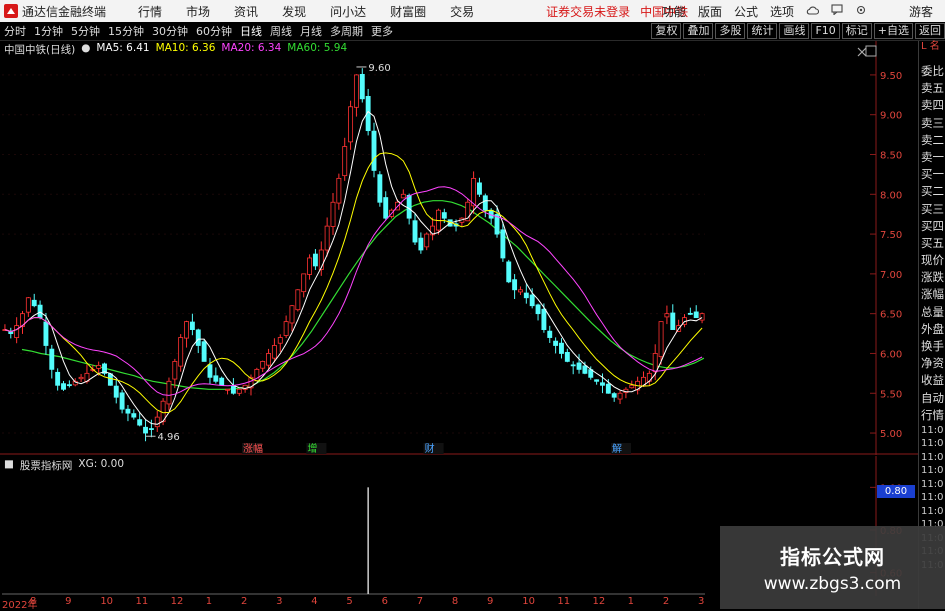  Describe the element at coordinates (408, 11) in the screenshot. I see `menu-caifuquan: 财富圈` at that location.